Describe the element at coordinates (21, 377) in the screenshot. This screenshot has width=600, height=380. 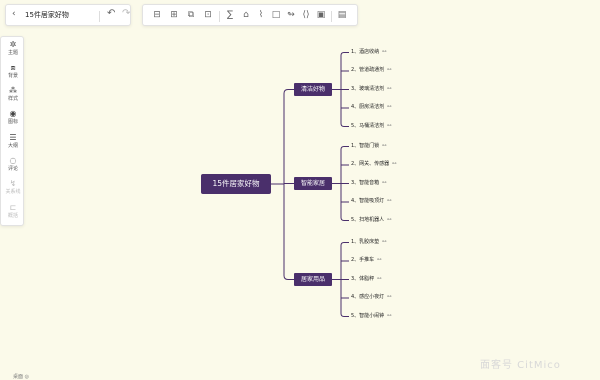
I see `footer-label: 桌面 ◎` at that location.